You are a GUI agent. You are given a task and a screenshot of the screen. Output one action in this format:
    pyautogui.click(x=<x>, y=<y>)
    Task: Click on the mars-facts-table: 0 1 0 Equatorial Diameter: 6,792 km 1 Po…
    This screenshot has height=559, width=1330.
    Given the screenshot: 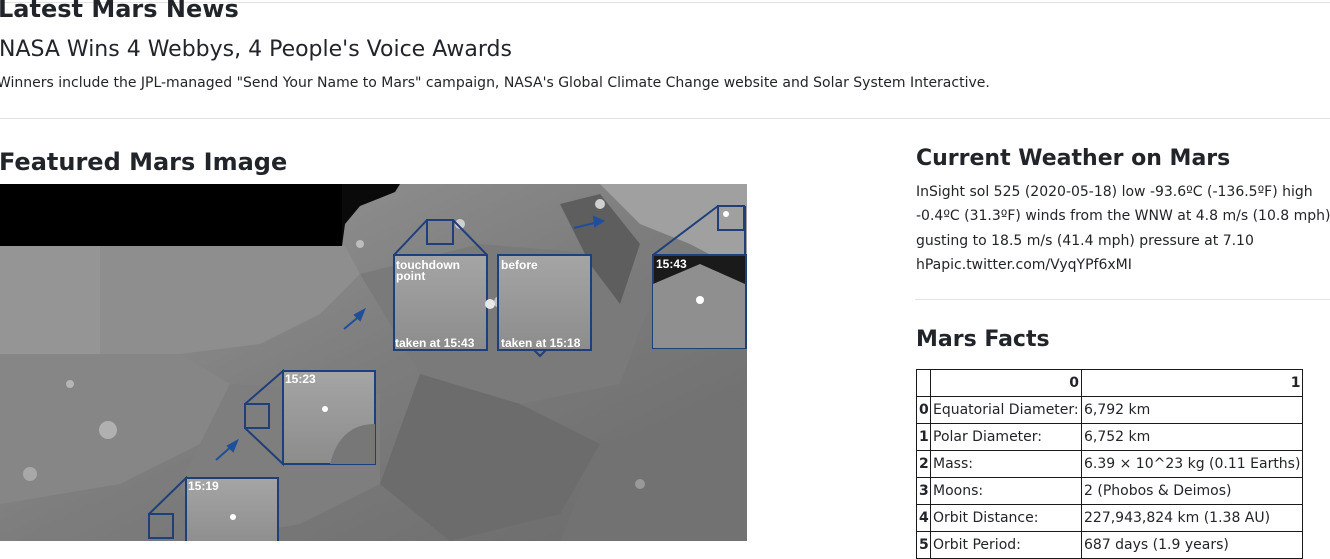 What is the action you would take?
    pyautogui.click(x=1110, y=464)
    